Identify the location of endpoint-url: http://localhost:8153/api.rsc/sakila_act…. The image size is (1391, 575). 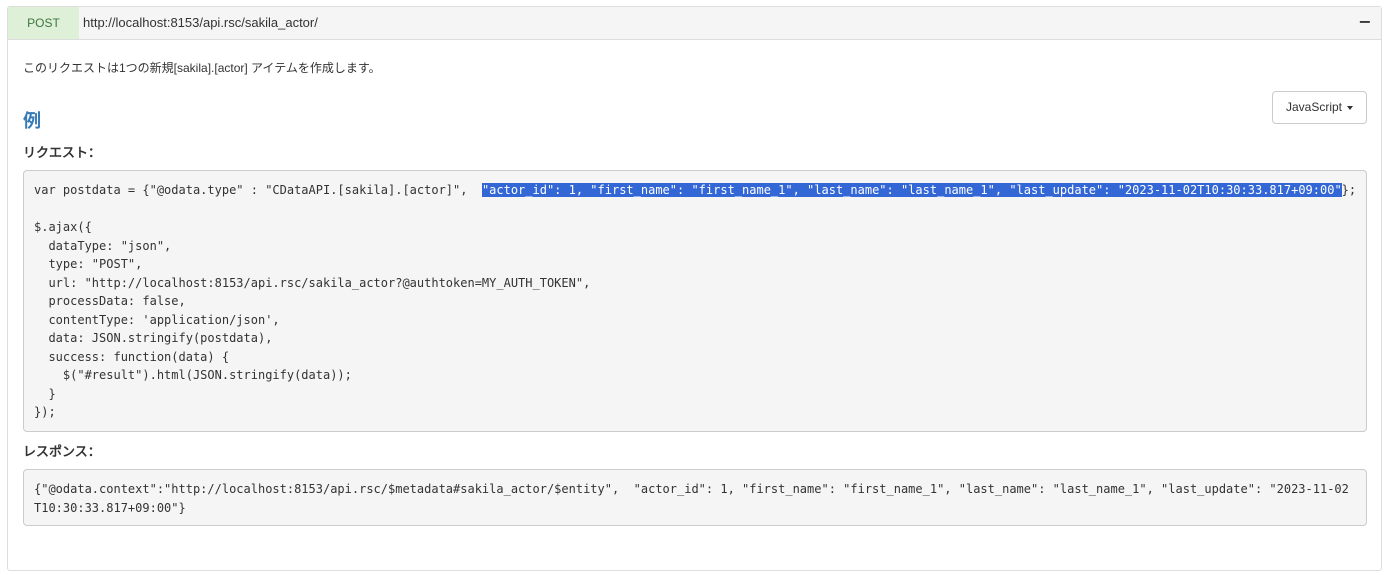
(200, 22).